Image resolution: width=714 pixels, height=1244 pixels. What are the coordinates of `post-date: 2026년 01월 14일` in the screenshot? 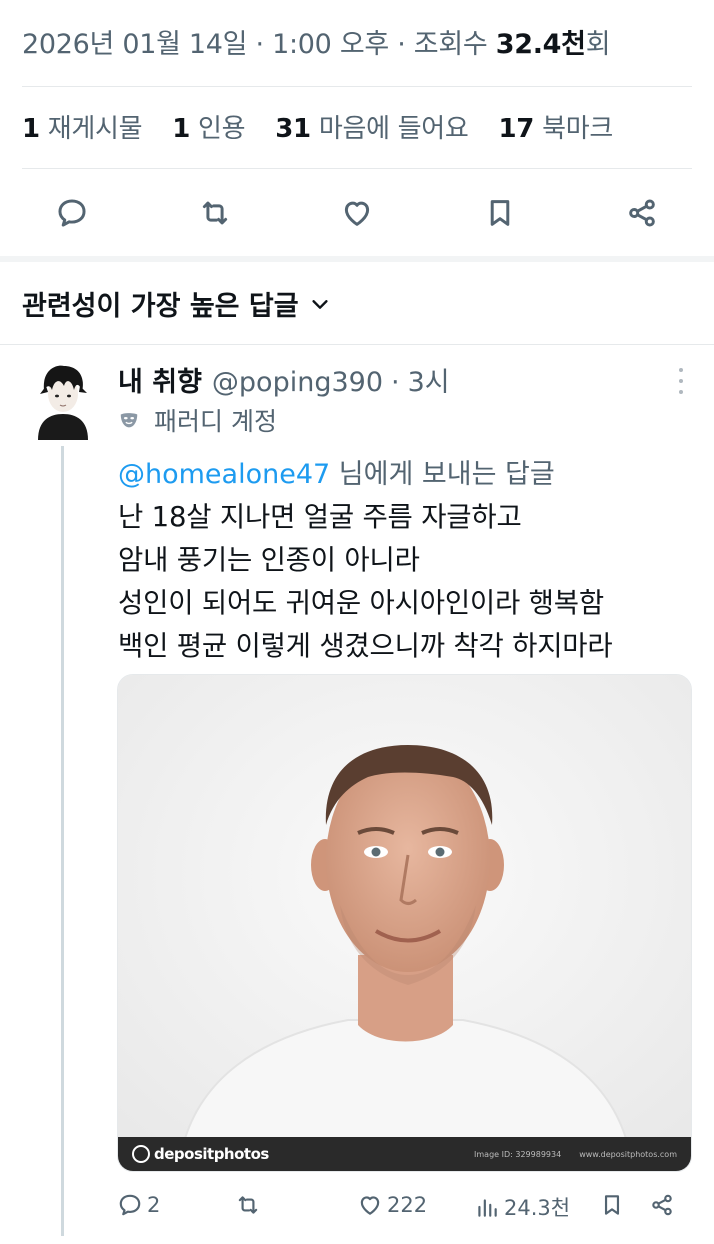 It's located at (135, 44).